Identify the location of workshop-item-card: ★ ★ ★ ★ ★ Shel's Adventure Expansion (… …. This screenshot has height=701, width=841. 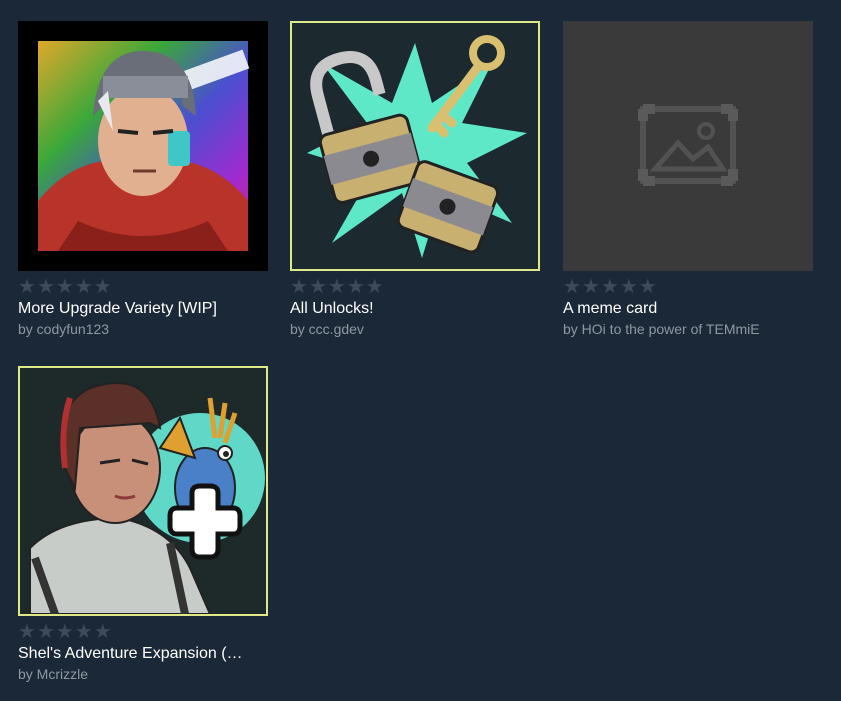
(143, 524).